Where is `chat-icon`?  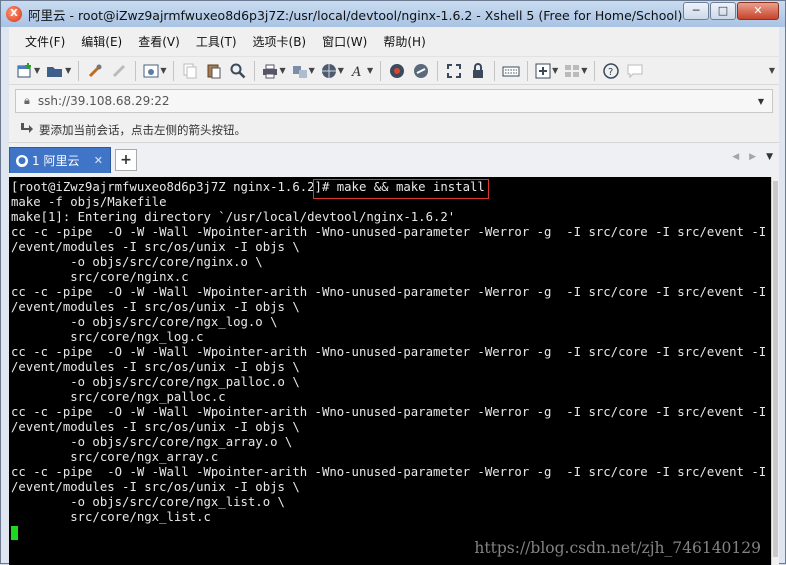
chat-icon is located at coordinates (635, 71).